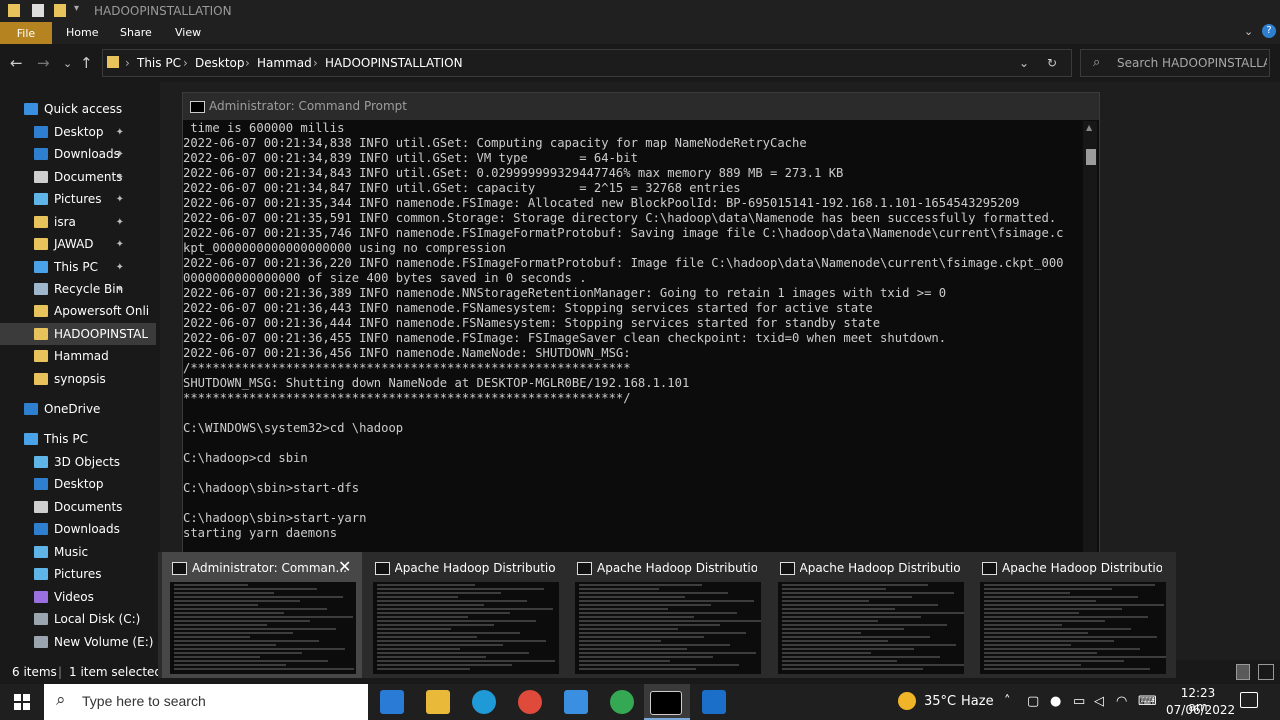 The width and height of the screenshot is (1280, 720). What do you see at coordinates (1269, 31) in the screenshot?
I see `help-icon: ?` at bounding box center [1269, 31].